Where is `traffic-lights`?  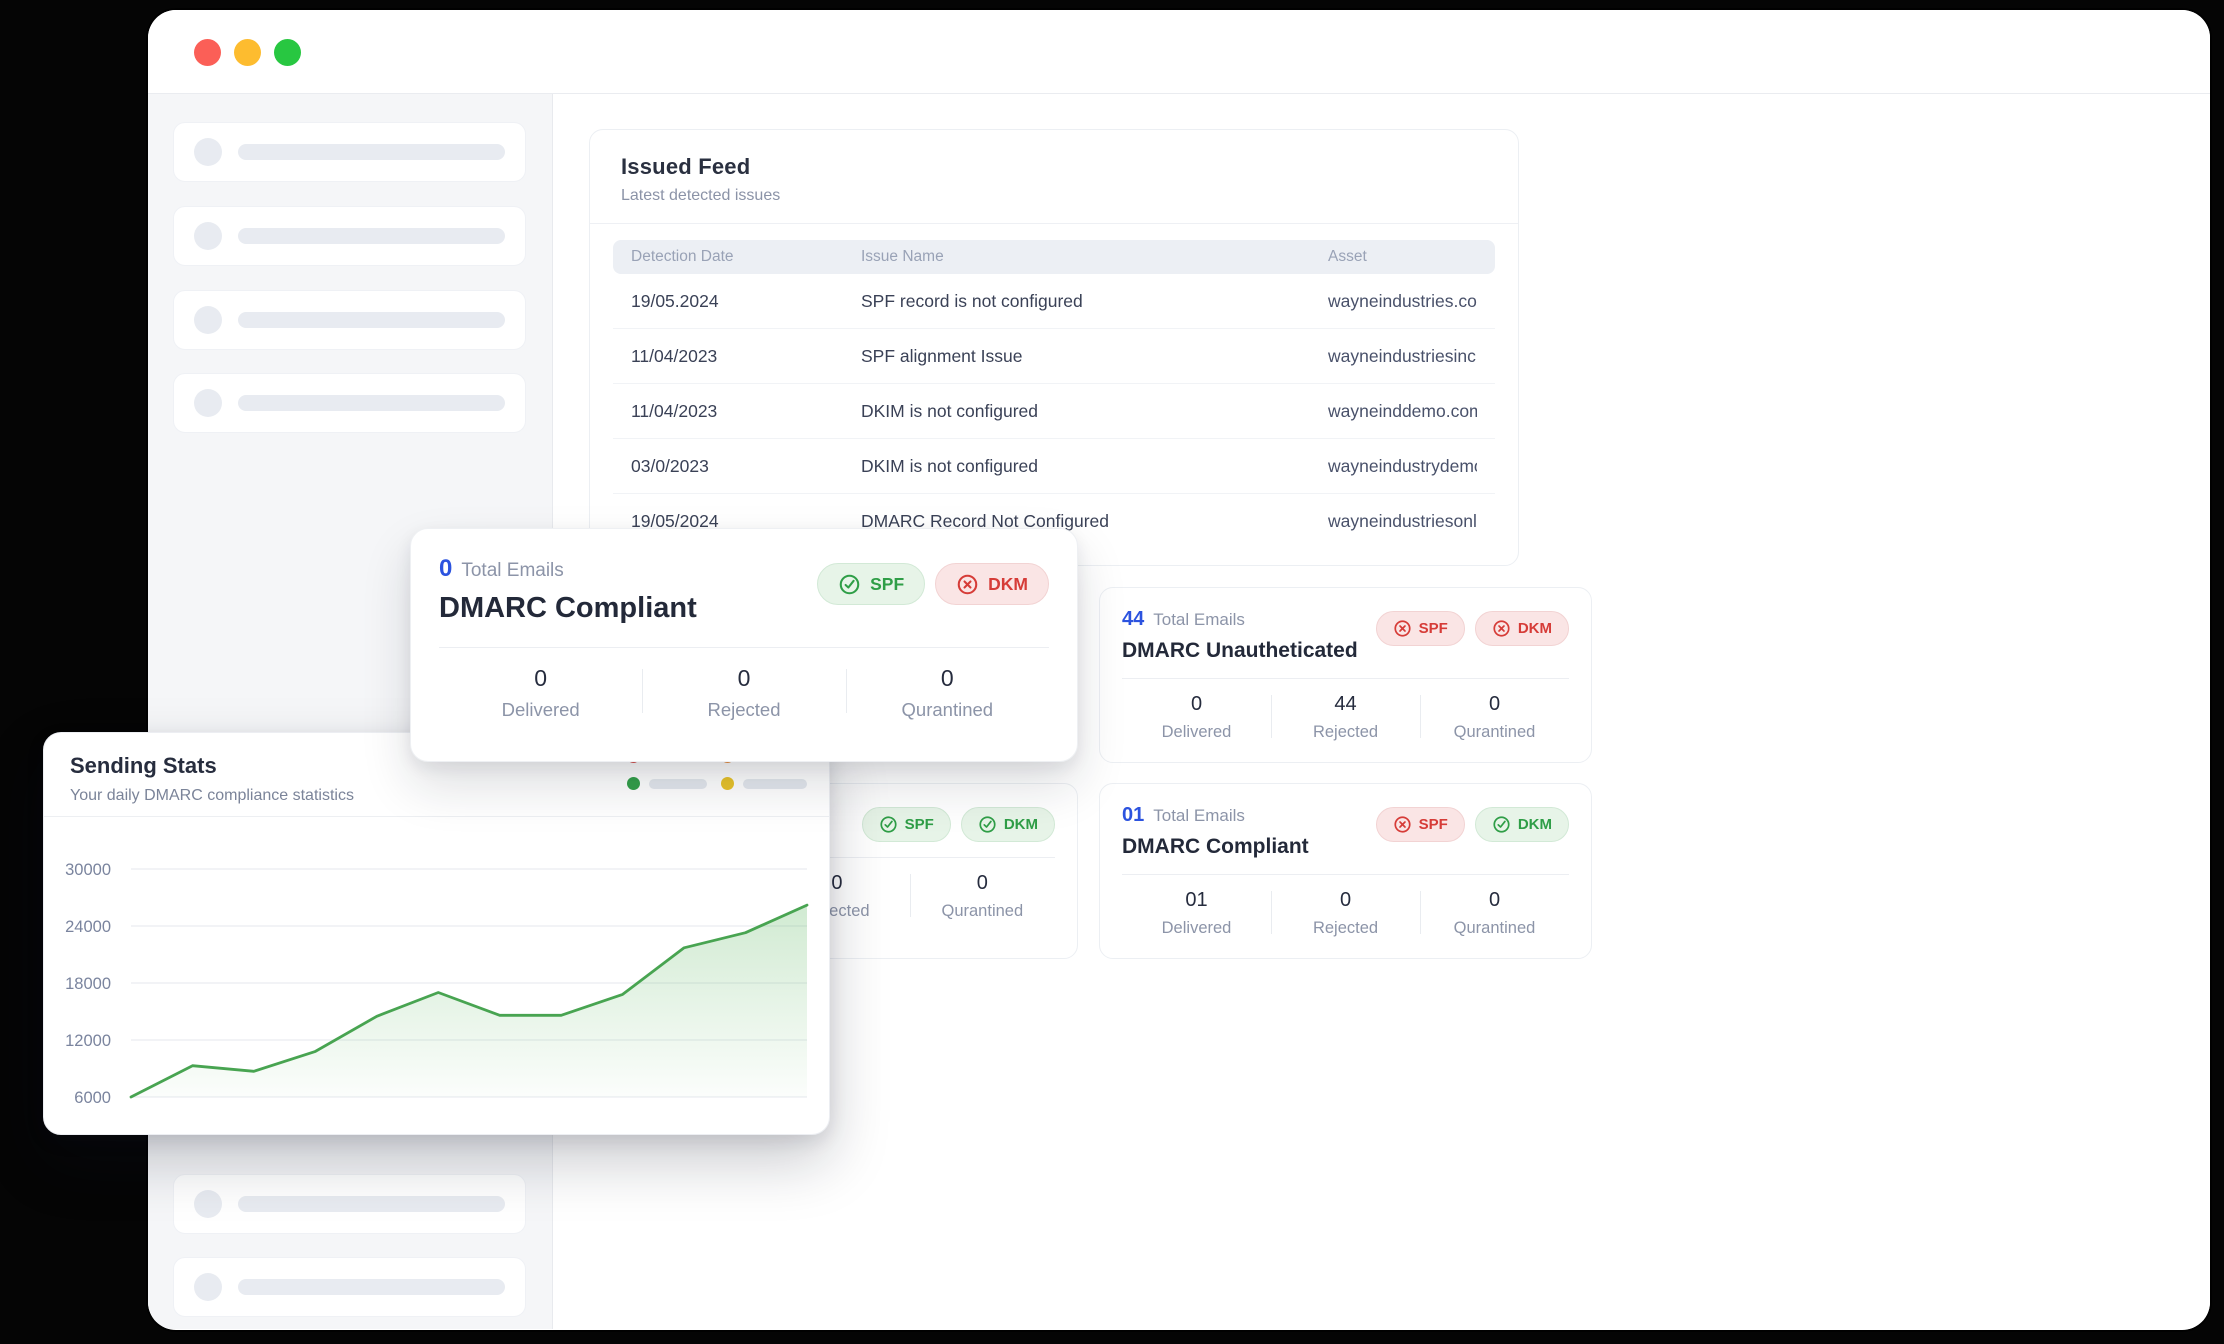
traffic-lights is located at coordinates (247, 52).